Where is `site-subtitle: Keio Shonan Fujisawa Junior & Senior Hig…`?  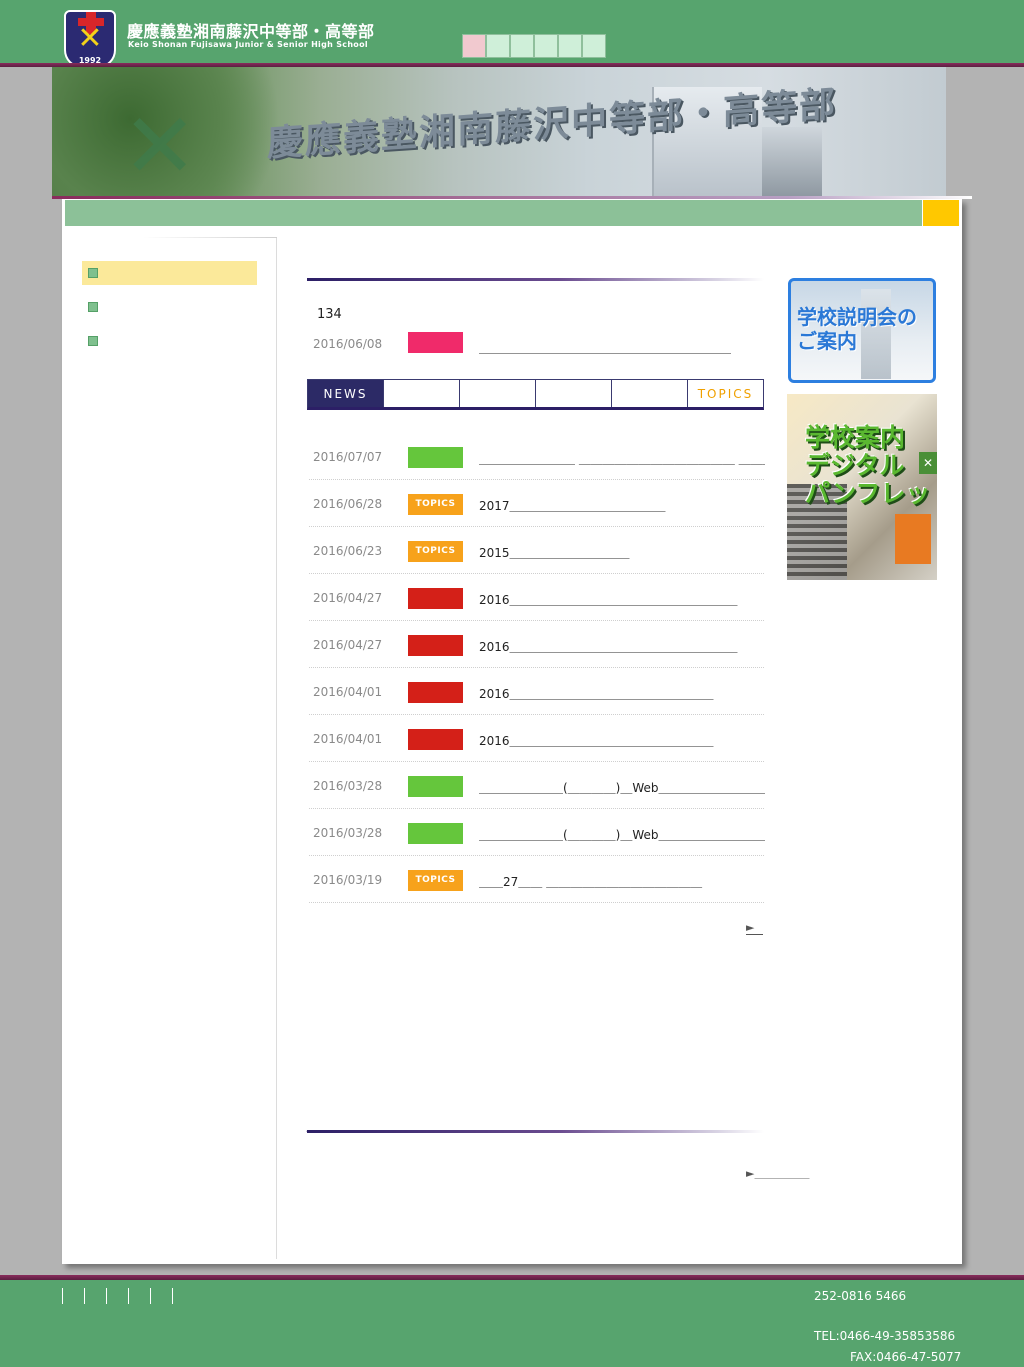 site-subtitle: Keio Shonan Fujisawa Junior & Senior Hig… is located at coordinates (248, 44).